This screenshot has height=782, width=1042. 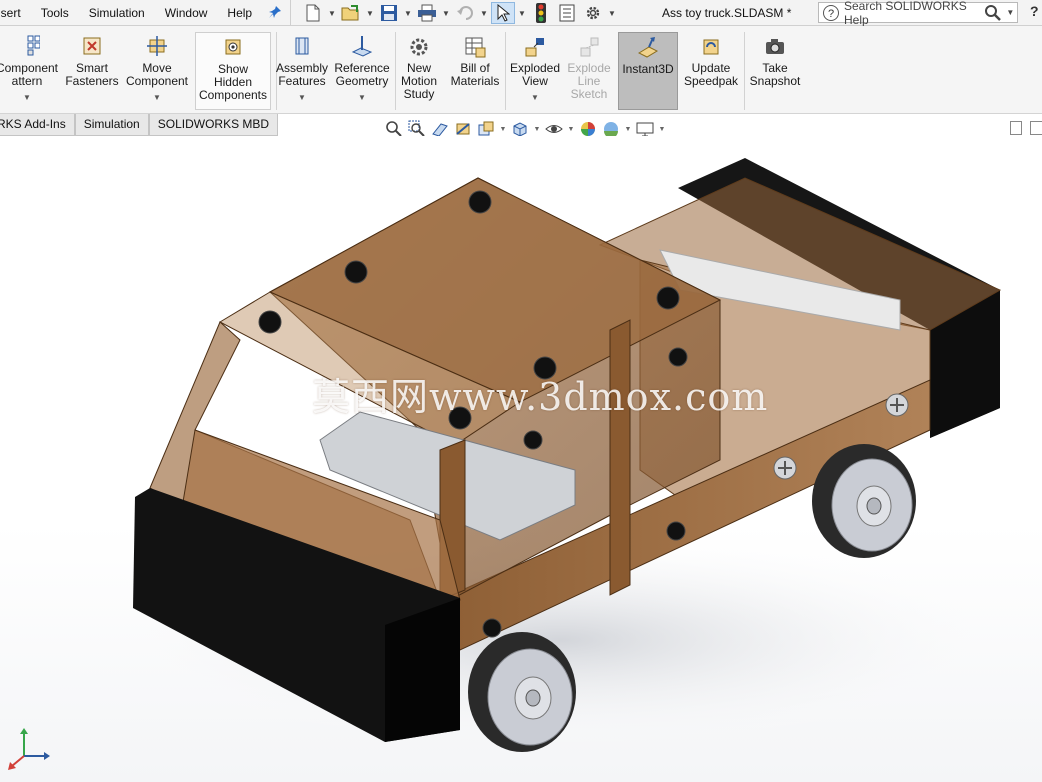 I want to click on save-icon, so click(x=389, y=13).